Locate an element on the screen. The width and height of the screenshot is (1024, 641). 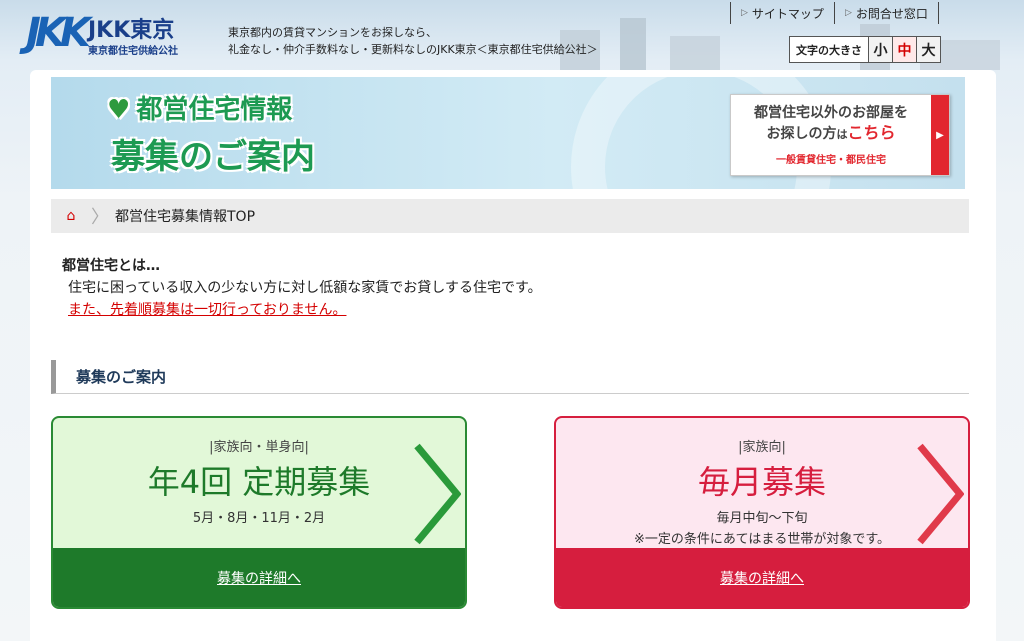
promo-line-2-text: お探しの方 is located at coordinates (801, 134).